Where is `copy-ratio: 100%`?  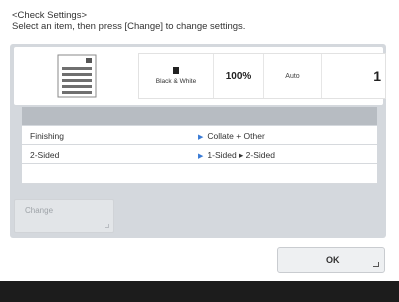
copy-ratio: 100% is located at coordinates (238, 76).